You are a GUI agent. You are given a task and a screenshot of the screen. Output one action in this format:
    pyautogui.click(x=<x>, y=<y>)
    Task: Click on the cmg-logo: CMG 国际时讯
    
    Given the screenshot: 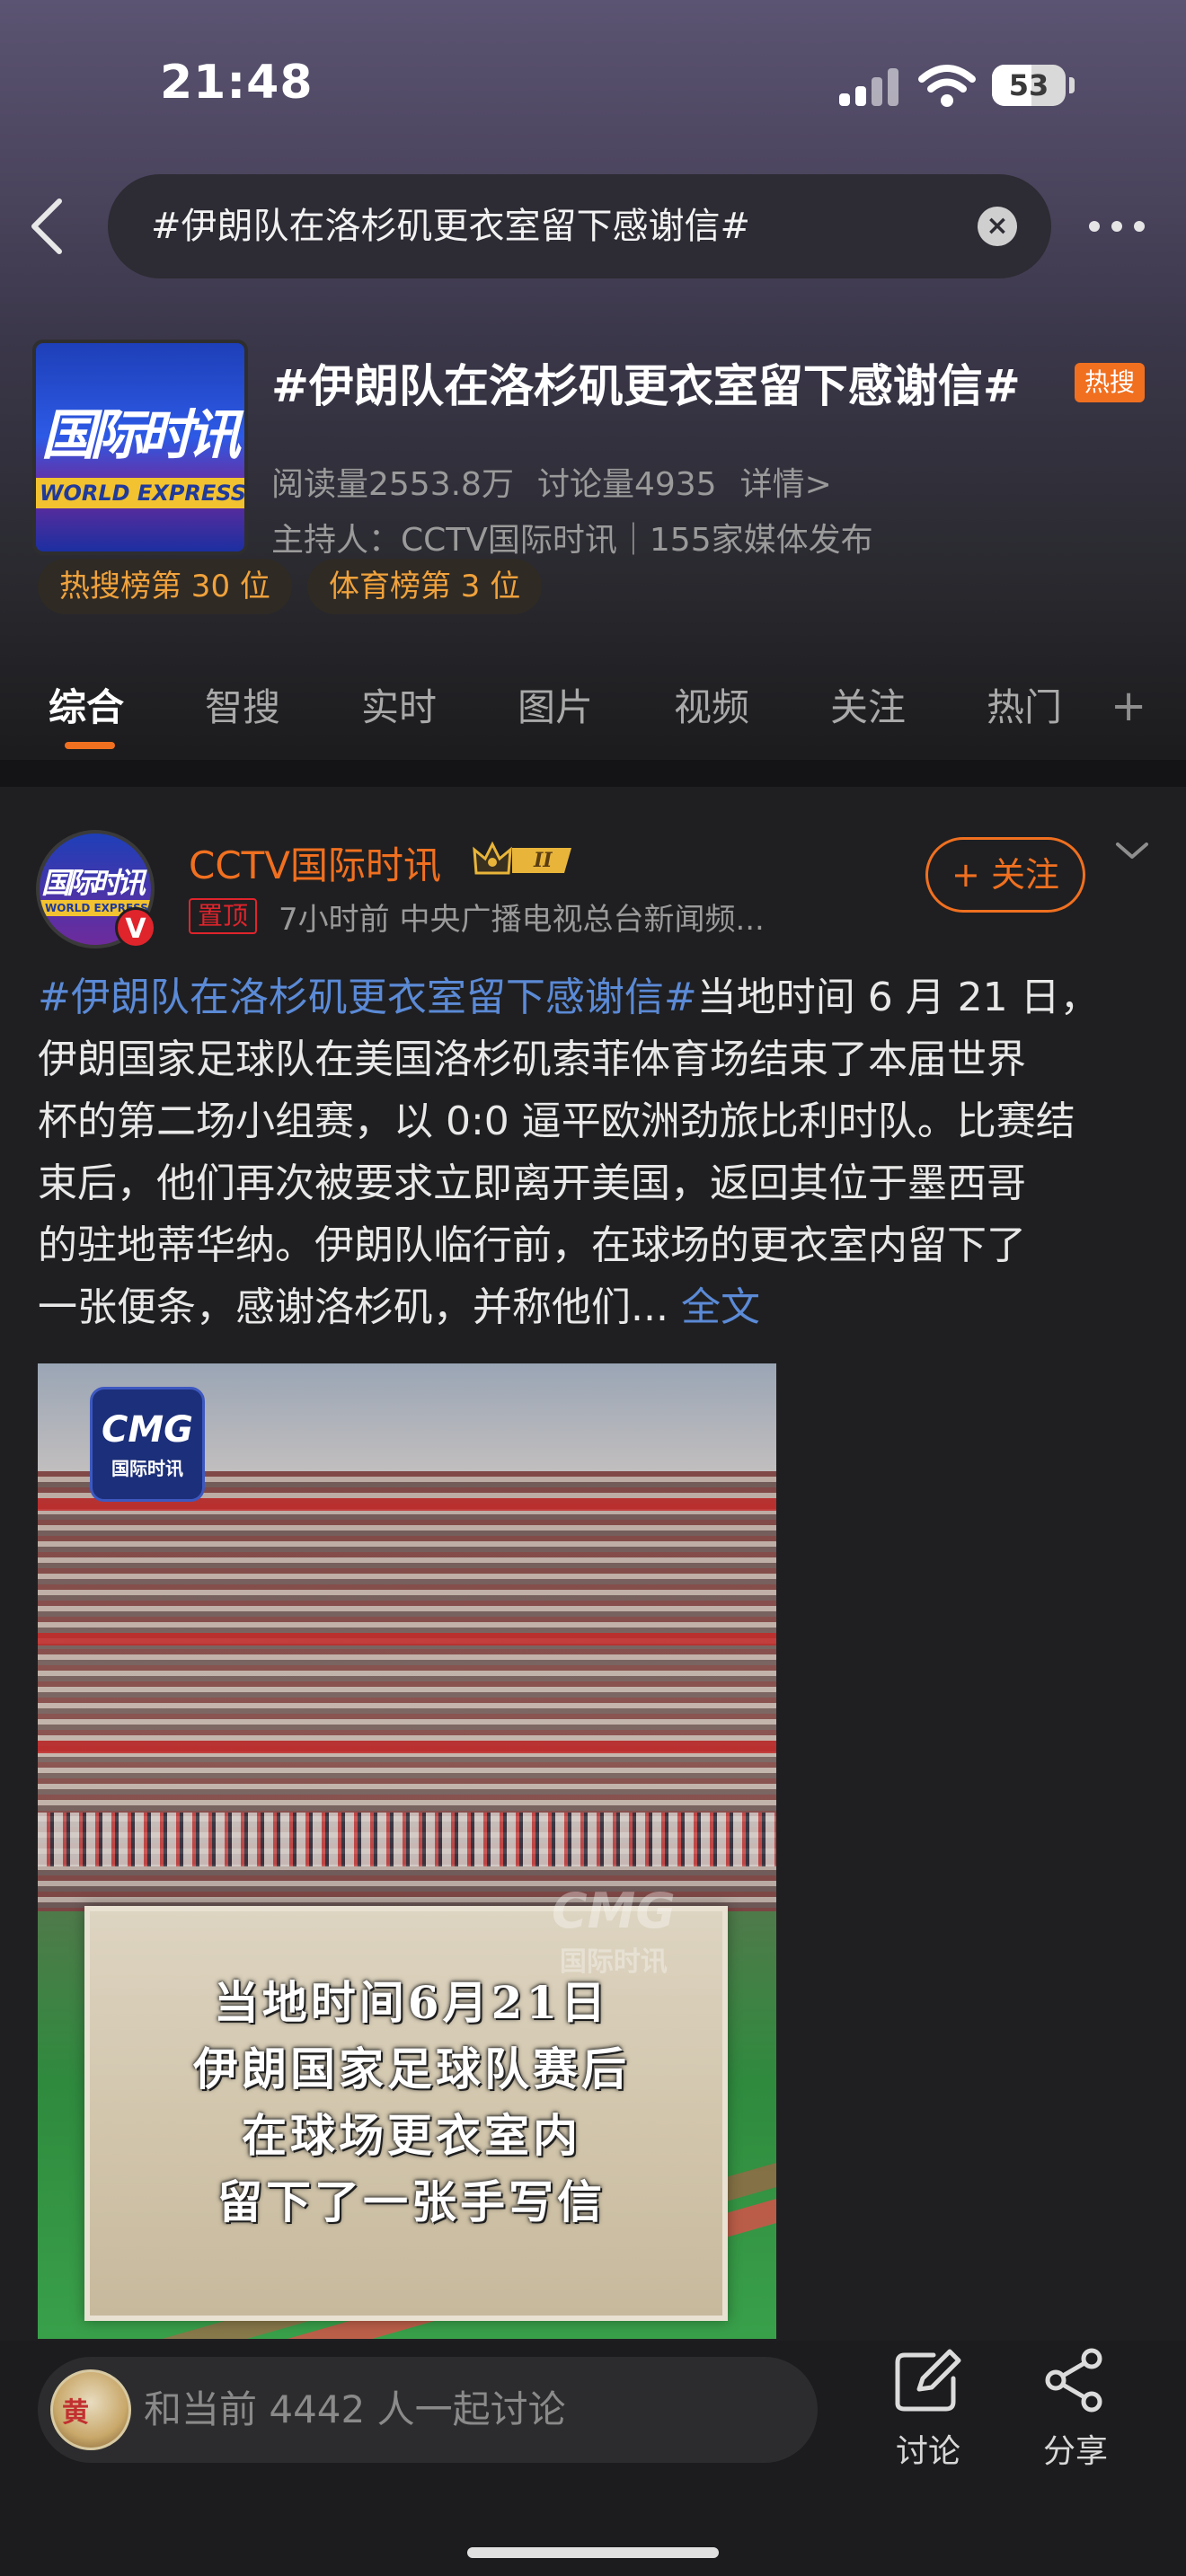 What is the action you would take?
    pyautogui.click(x=147, y=1444)
    